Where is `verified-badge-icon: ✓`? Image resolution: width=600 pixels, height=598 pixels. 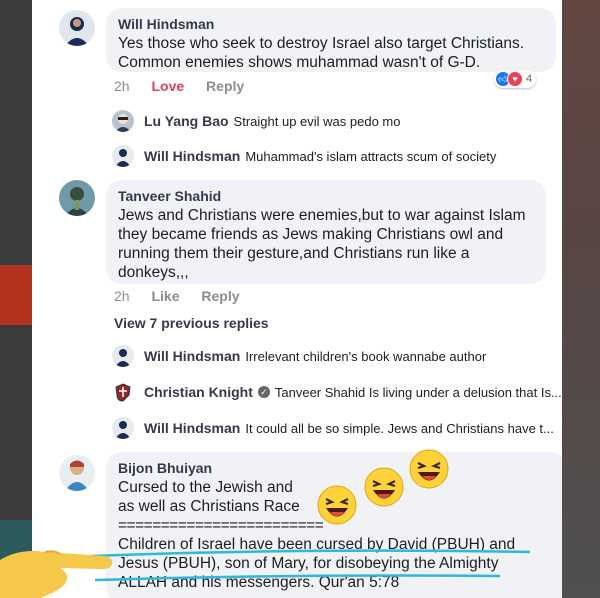 verified-badge-icon: ✓ is located at coordinates (263, 392).